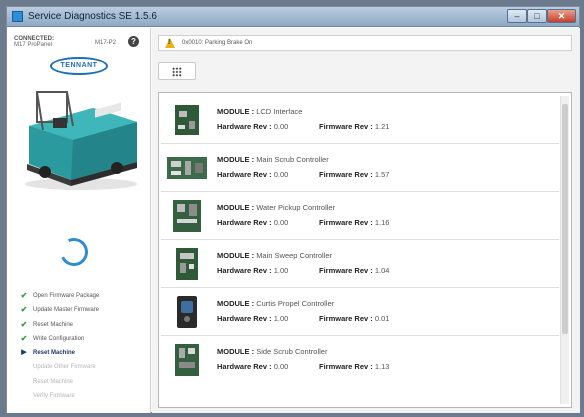  What do you see at coordinates (382, 318) in the screenshot?
I see `firmware-rev: 0.01` at bounding box center [382, 318].